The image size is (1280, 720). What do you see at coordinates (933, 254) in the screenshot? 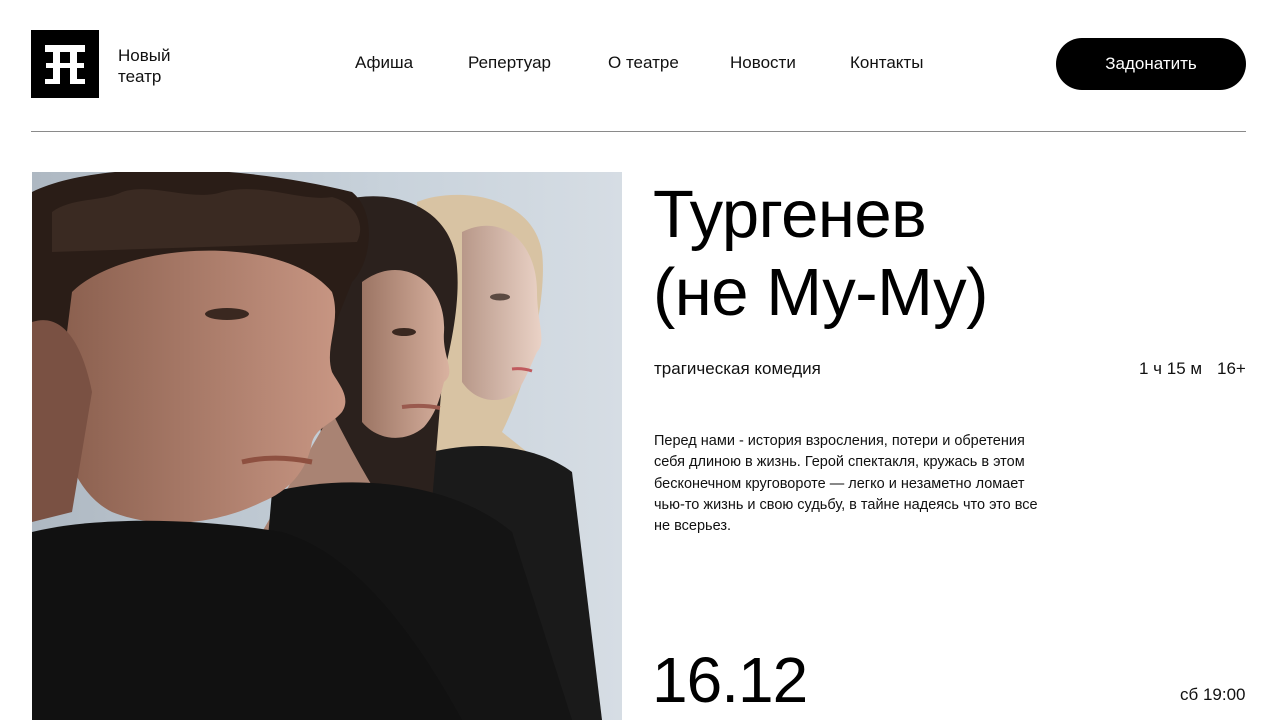
I see `show-title: Тургенев (не Му-Му)` at bounding box center [933, 254].